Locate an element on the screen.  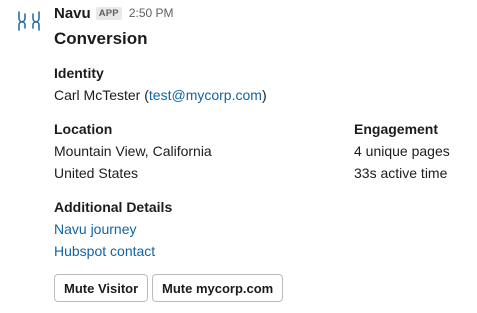
hubspot-contact-link: Hubspot contact is located at coordinates (104, 251).